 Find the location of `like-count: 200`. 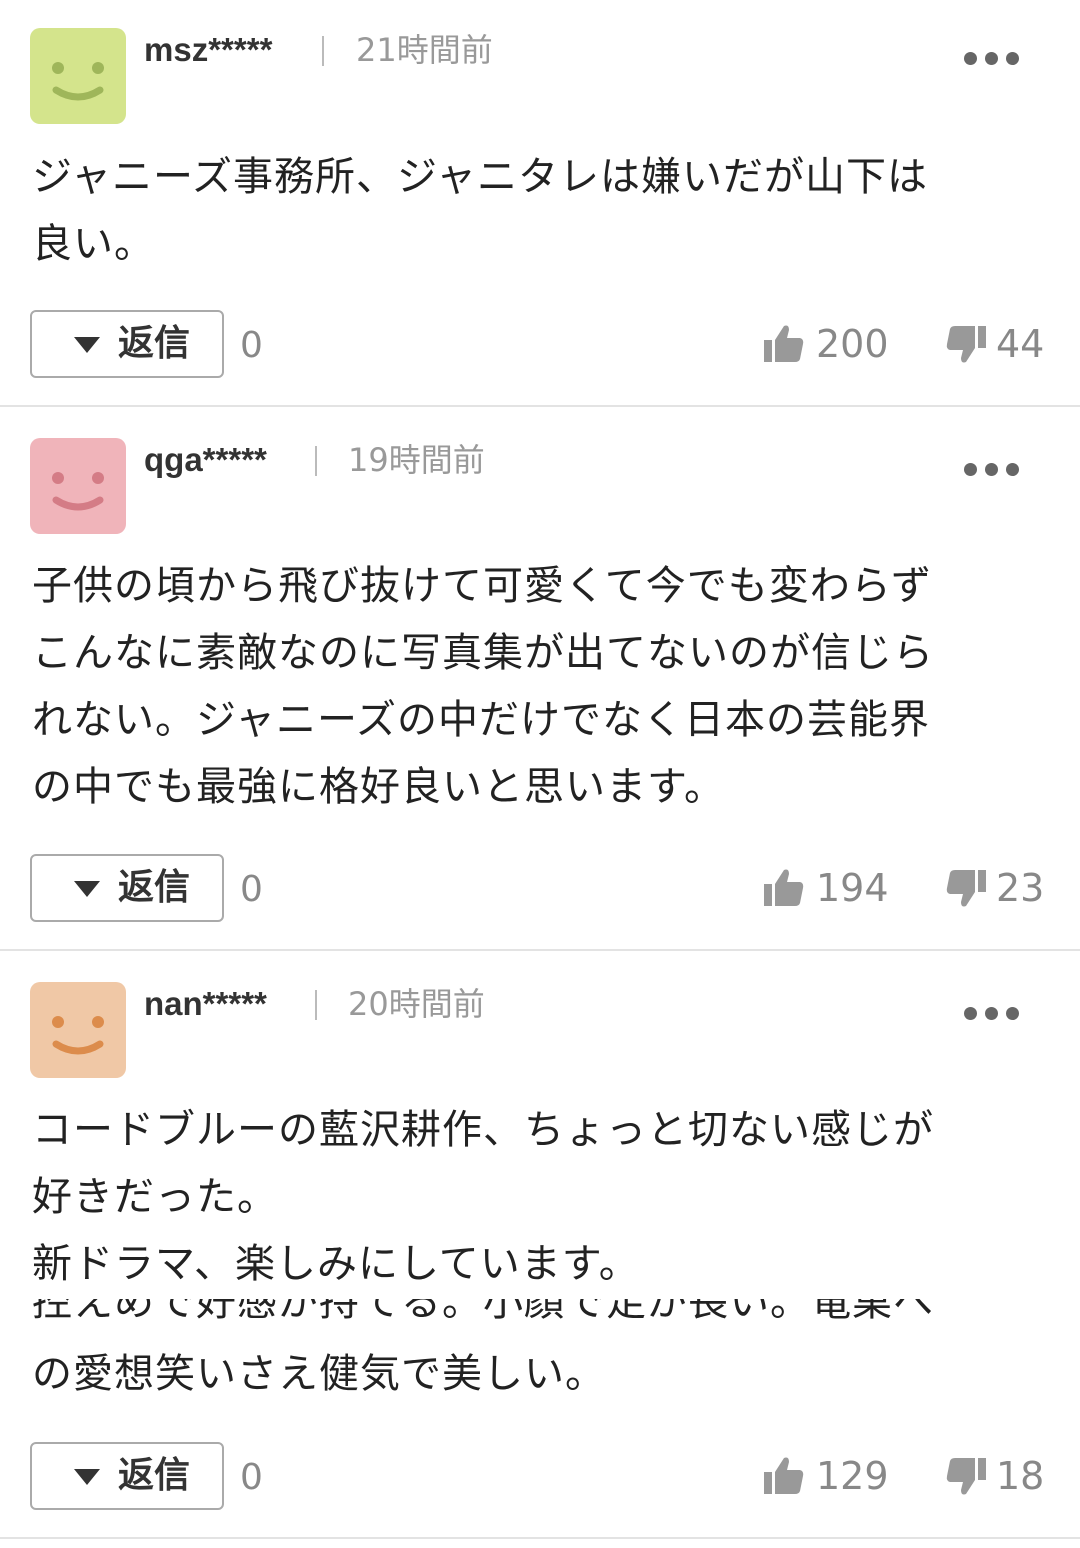

like-count: 200 is located at coordinates (852, 344).